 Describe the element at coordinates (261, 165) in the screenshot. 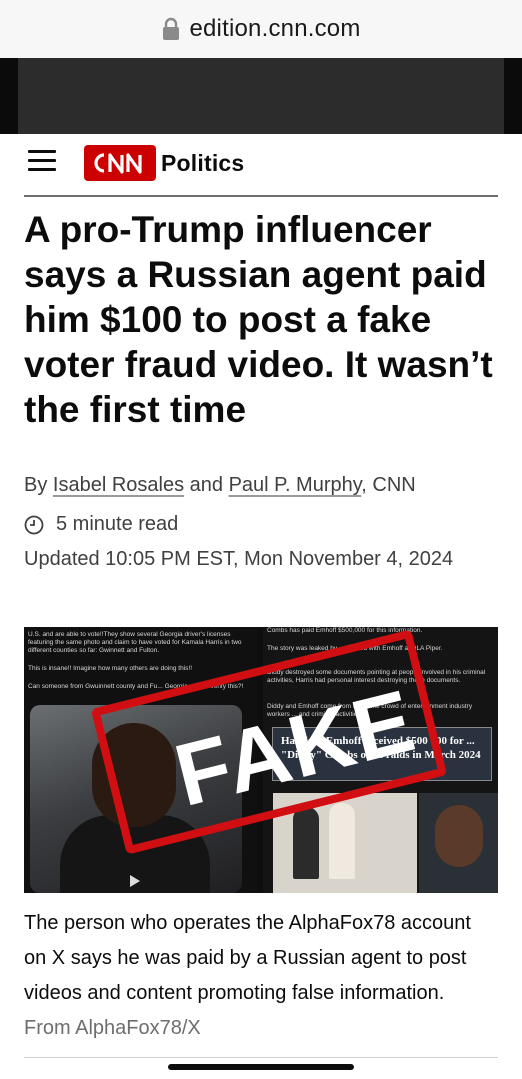

I see `site-nav` at that location.